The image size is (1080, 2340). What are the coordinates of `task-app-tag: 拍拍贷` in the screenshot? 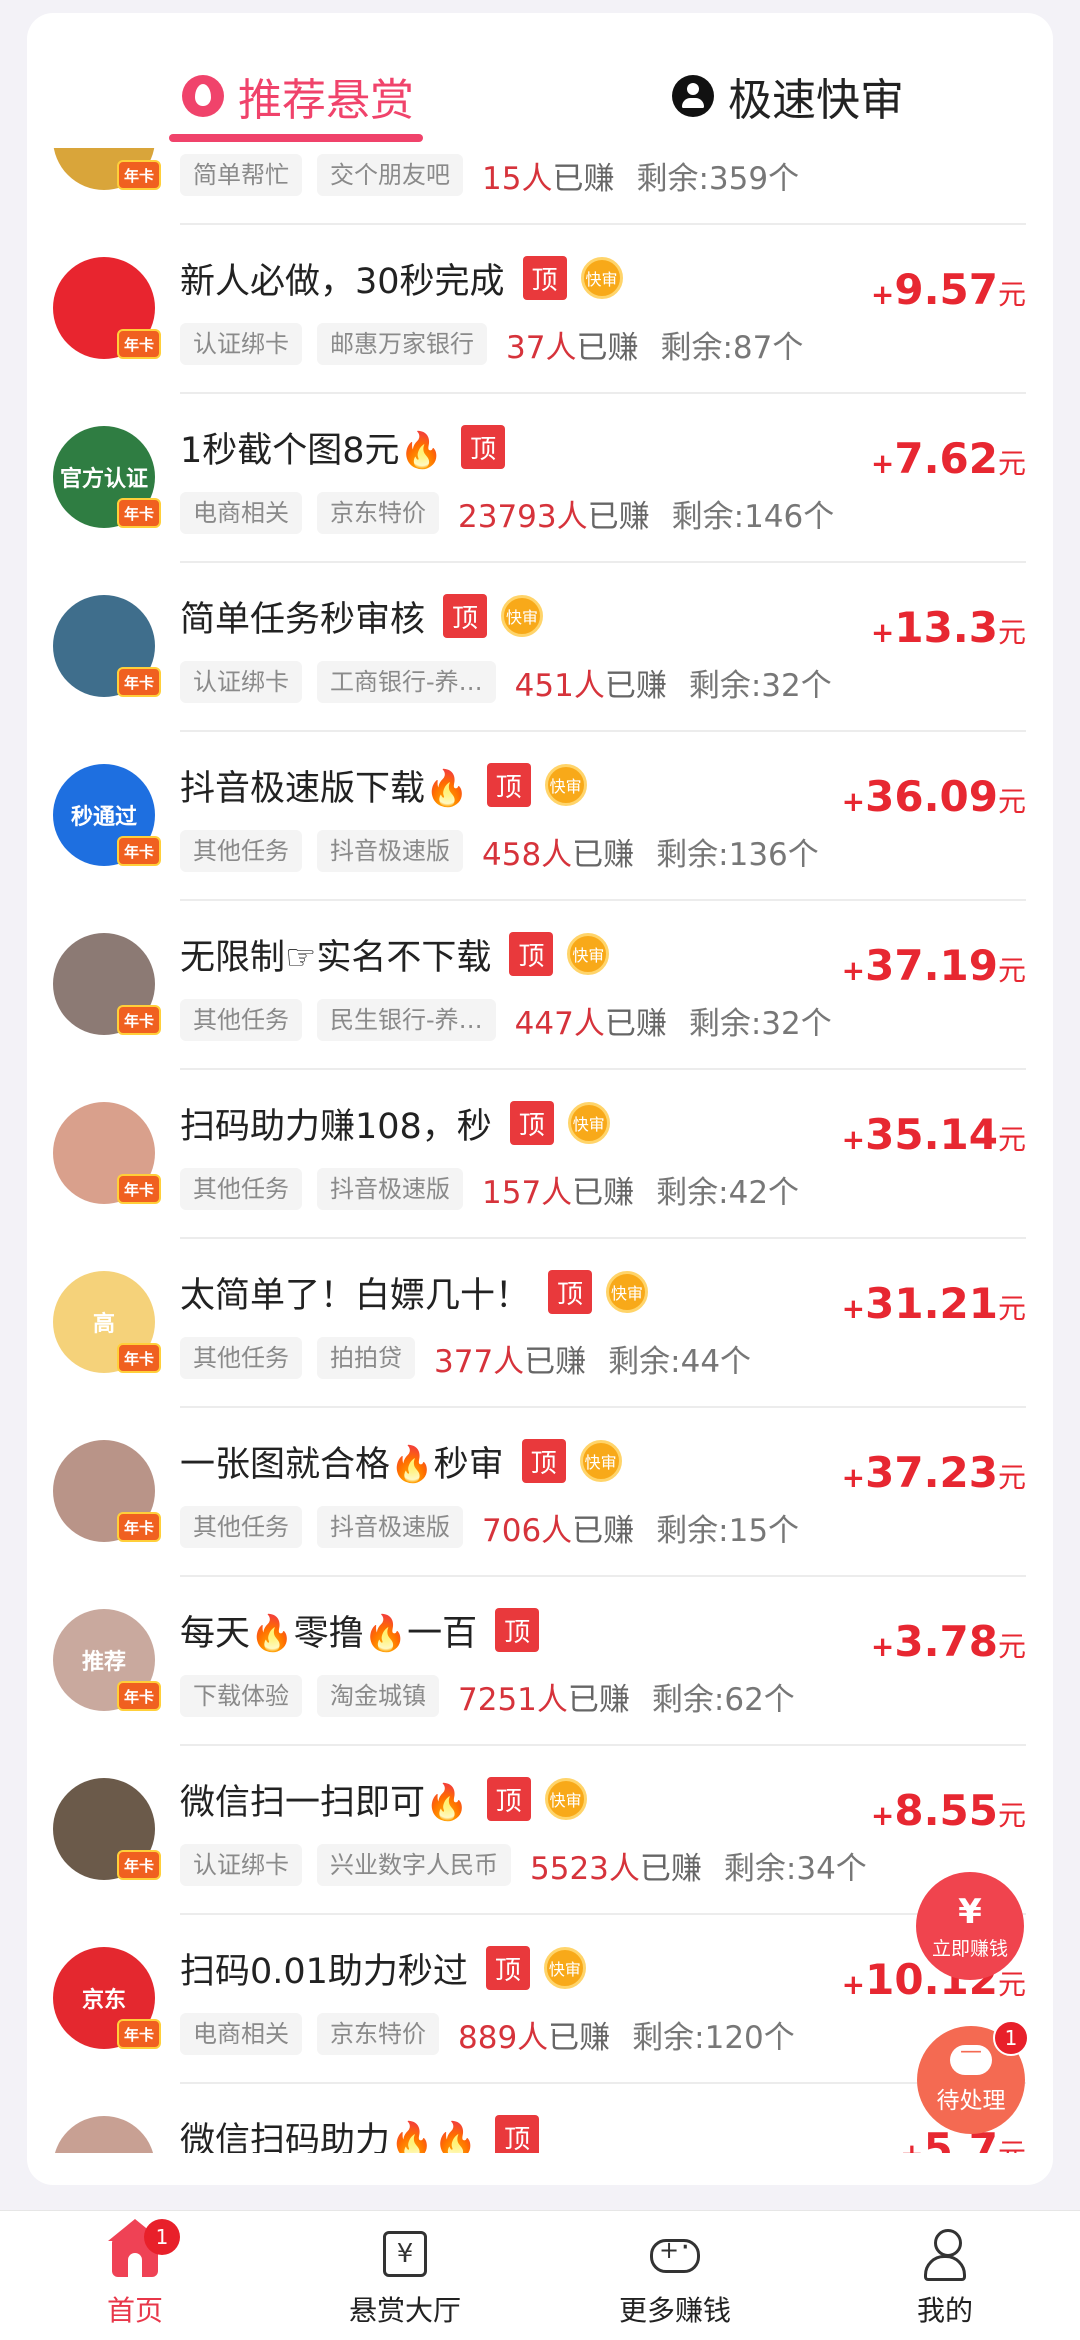 It's located at (366, 1358).